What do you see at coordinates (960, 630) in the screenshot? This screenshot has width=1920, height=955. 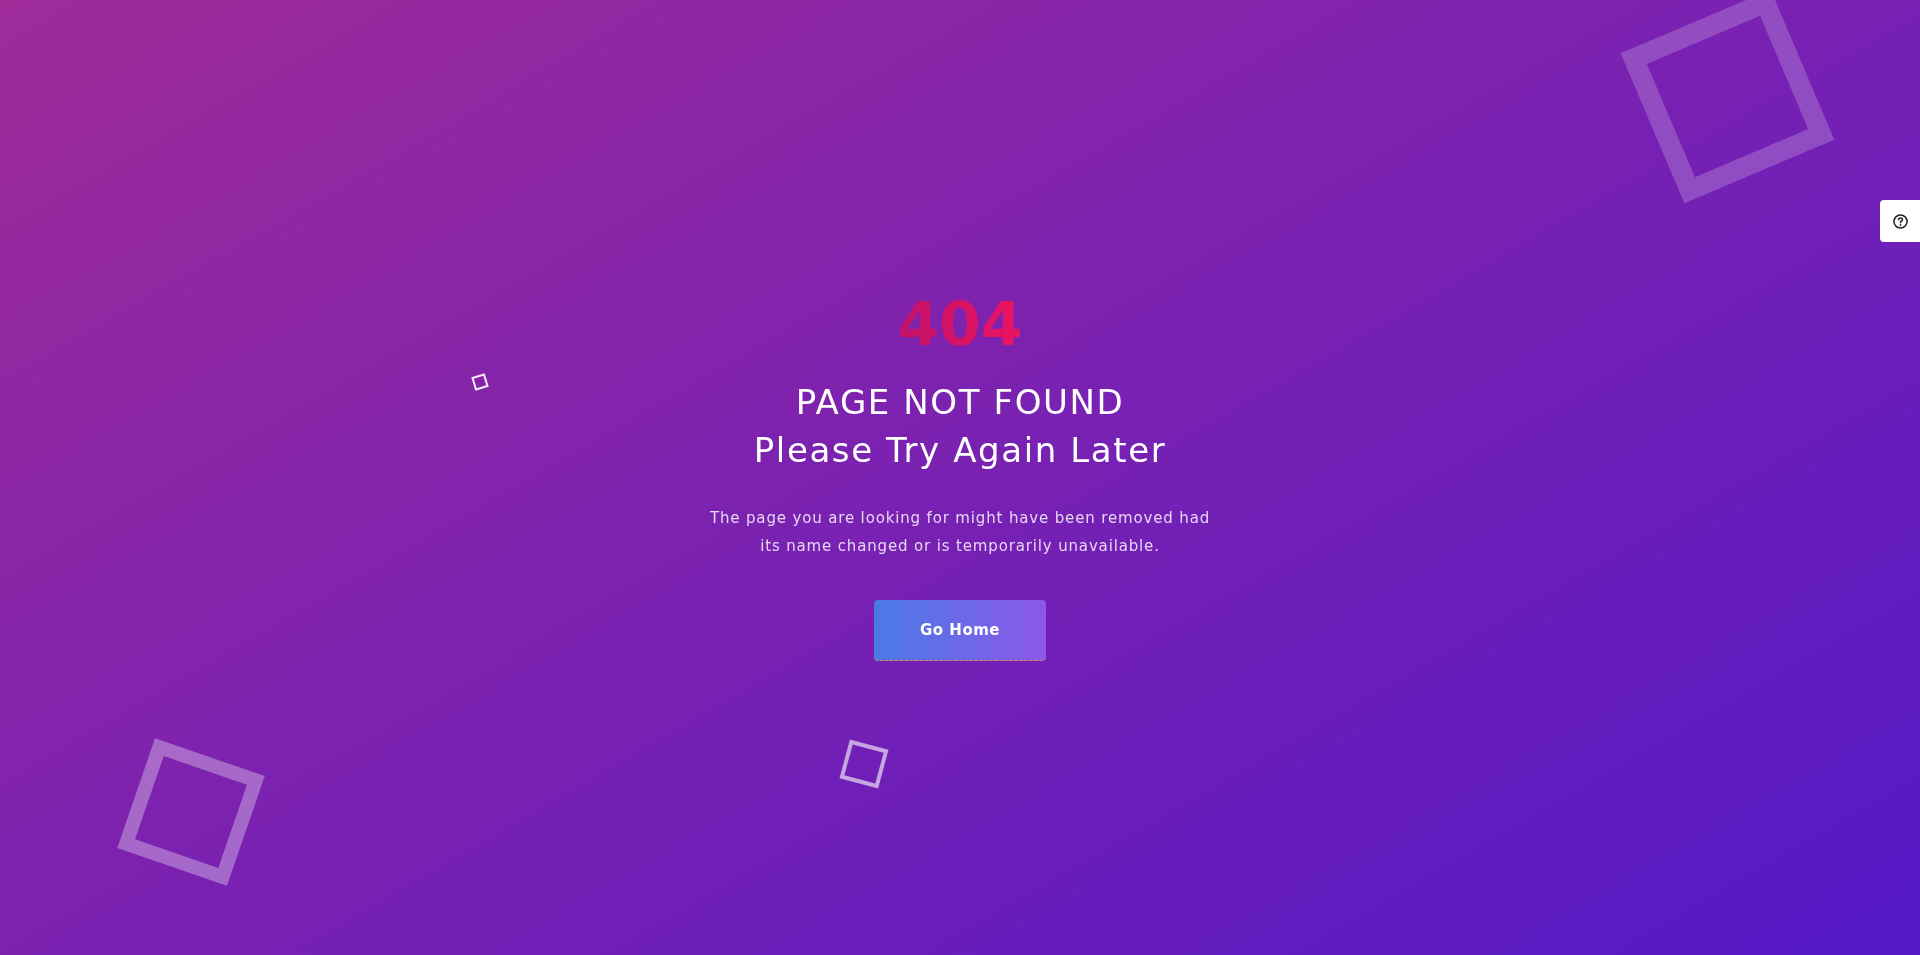 I see `go-home-button: Go Home` at bounding box center [960, 630].